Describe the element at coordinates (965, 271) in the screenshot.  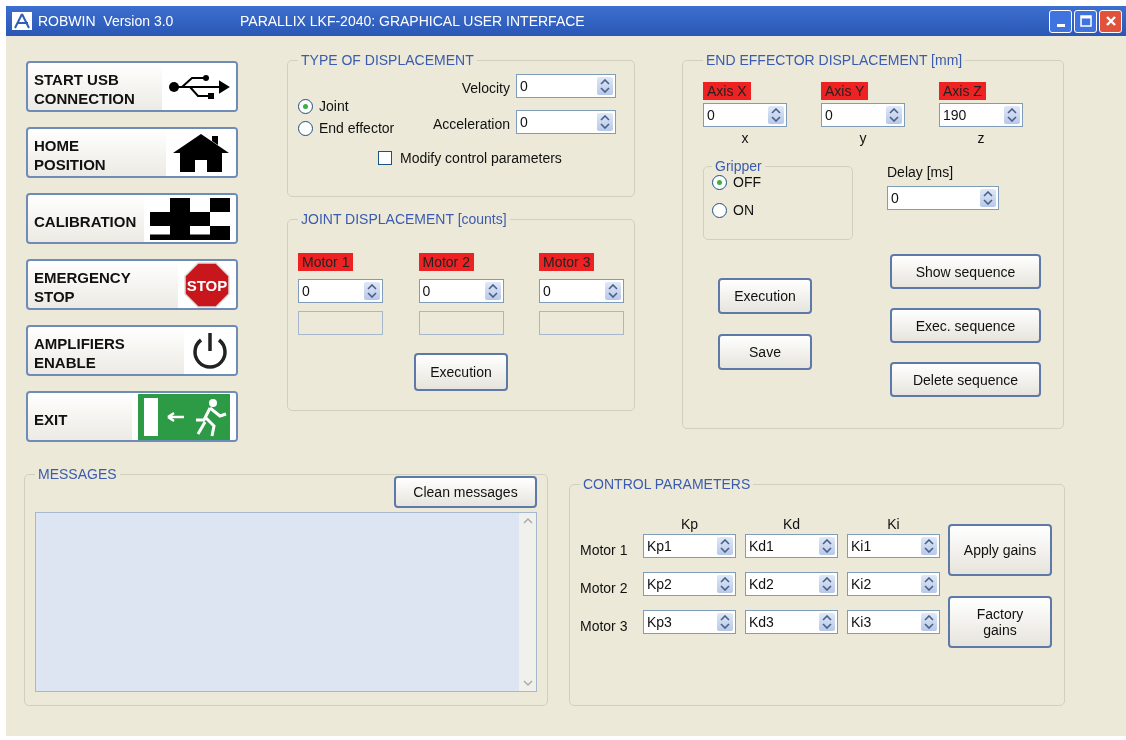
I see `sequence-button: Show sequence` at that location.